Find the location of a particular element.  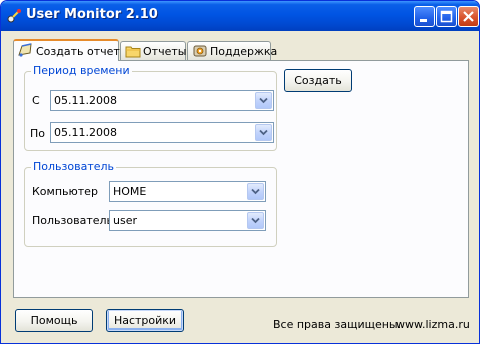

user-dropdown-button is located at coordinates (255, 220).